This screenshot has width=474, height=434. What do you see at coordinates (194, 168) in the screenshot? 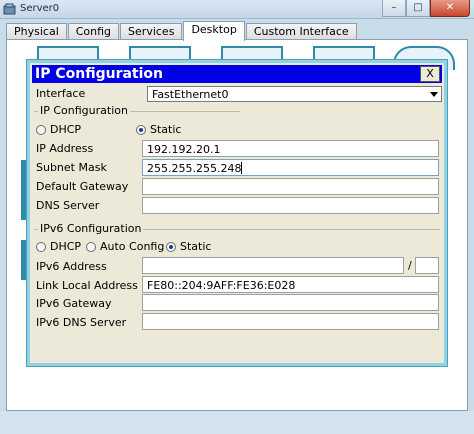
I see `subnet-mask-value: 255.255.255.248` at bounding box center [194, 168].